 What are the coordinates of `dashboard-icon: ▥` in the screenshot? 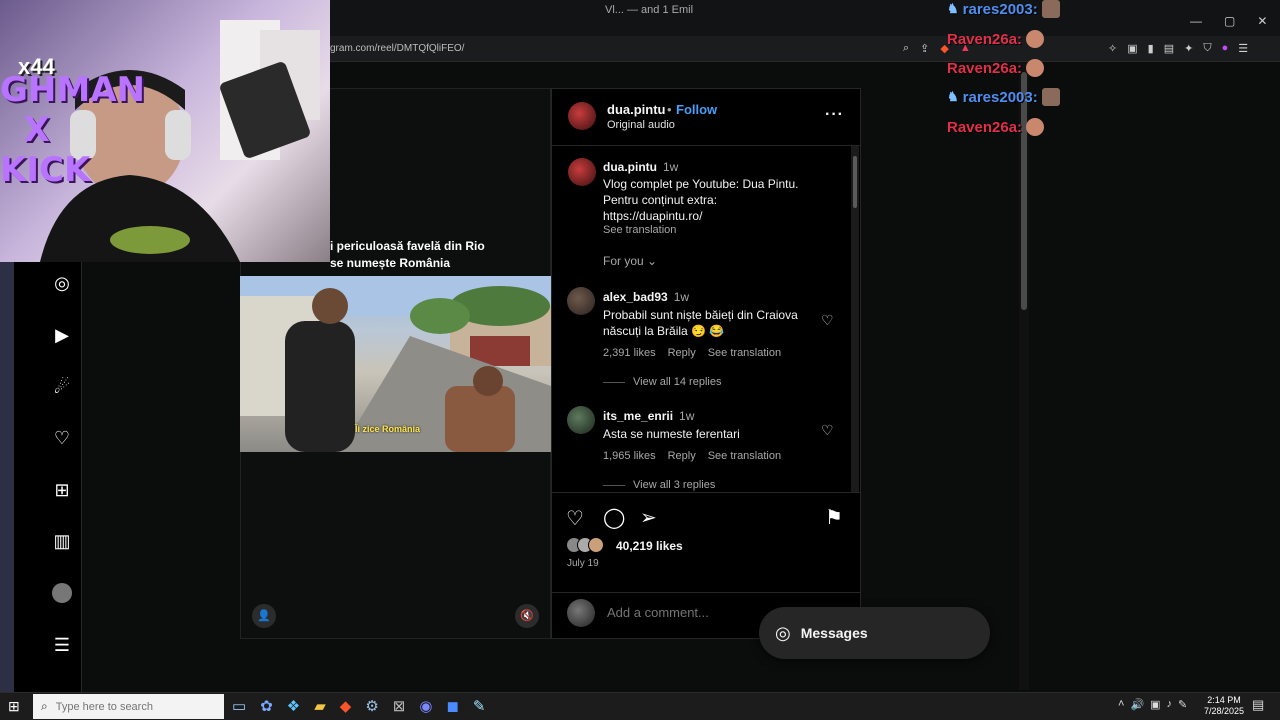 It's located at (62, 541).